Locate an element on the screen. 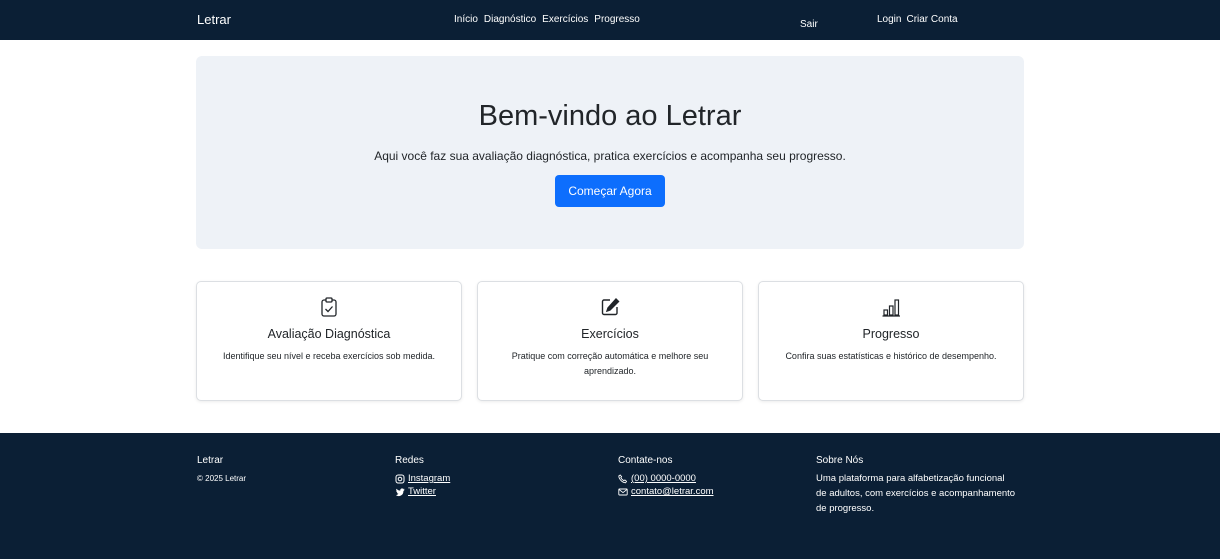 The image size is (1220, 559). twitter-item: Twitter is located at coordinates (422, 491).